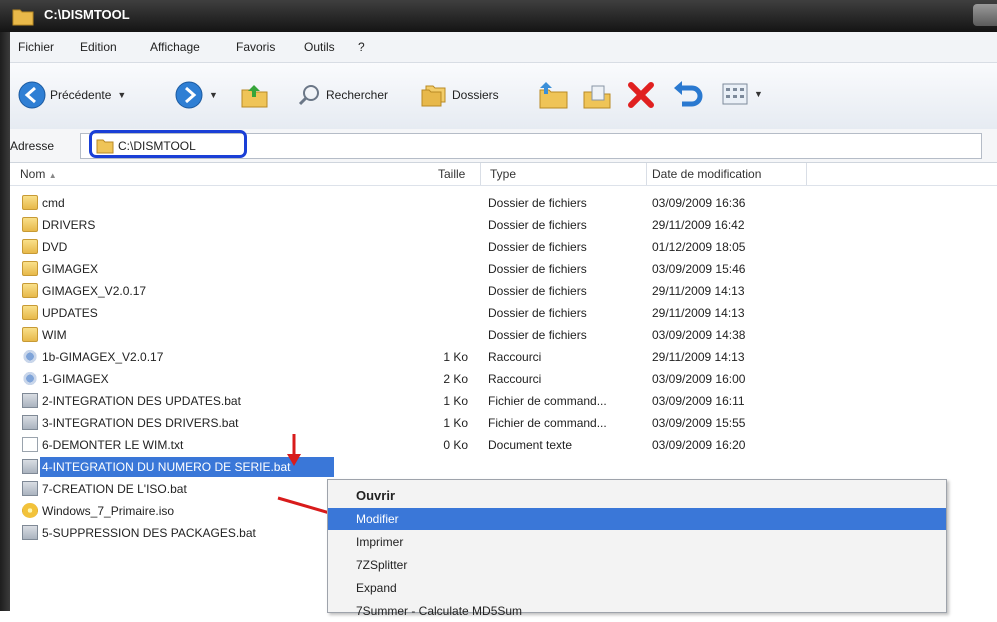 The width and height of the screenshot is (997, 622). I want to click on menu-item-imprimer: Imprimer, so click(637, 542).